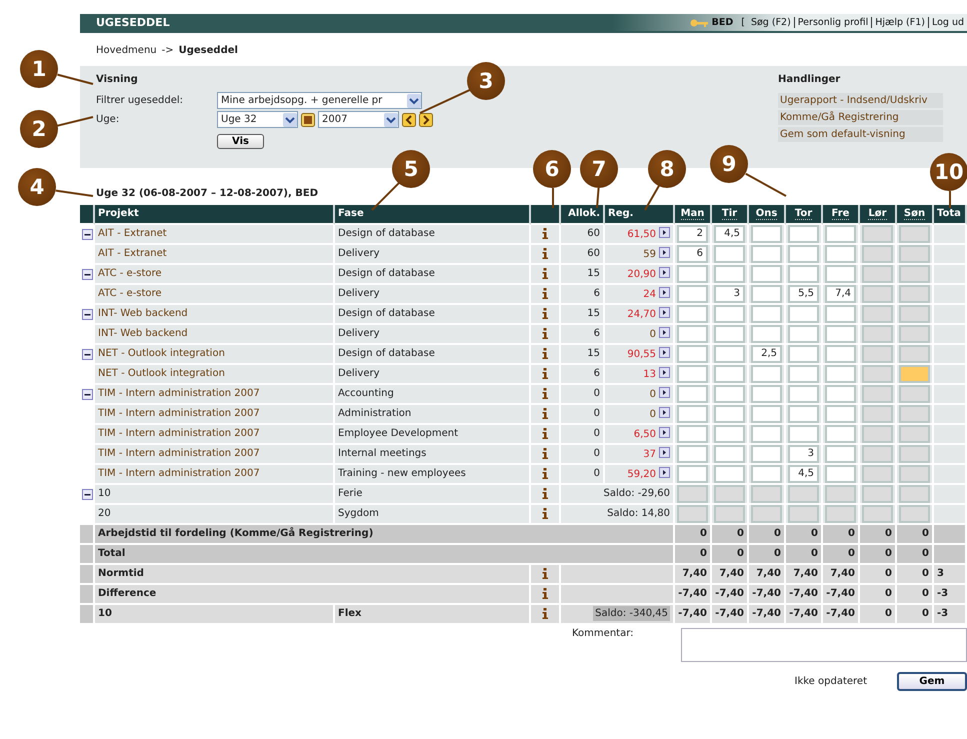 This screenshot has height=739, width=967. I want to click on action-link: Komme/Gå Registrering, so click(860, 117).